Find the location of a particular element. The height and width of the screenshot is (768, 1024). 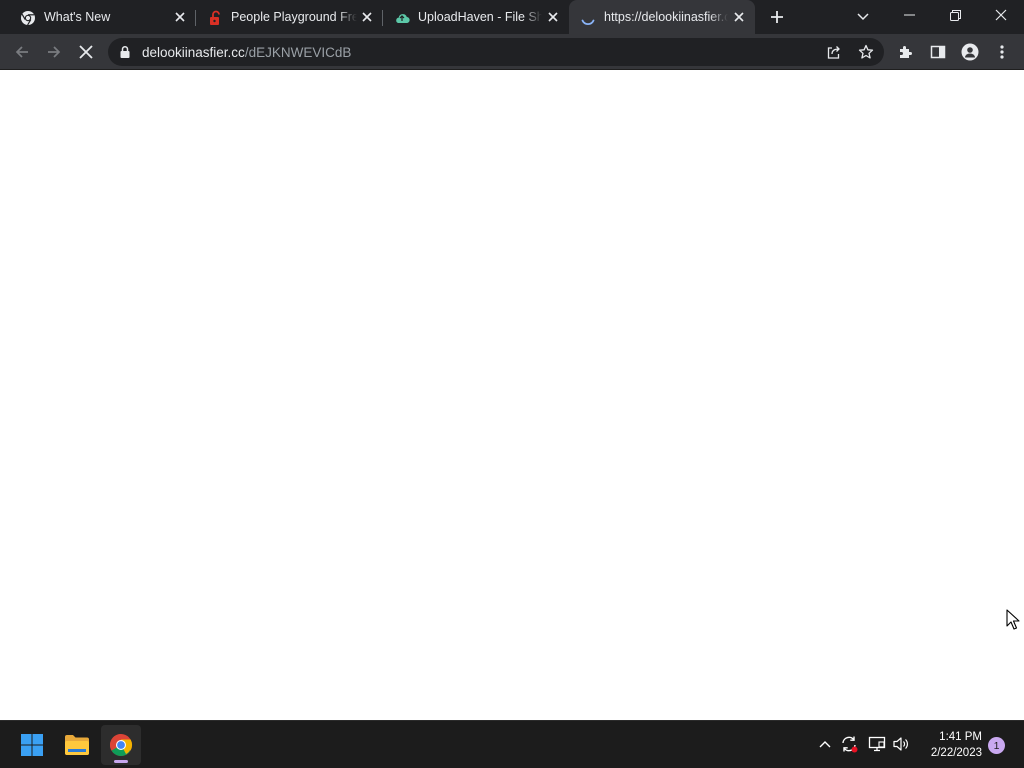

sync-icon is located at coordinates (850, 744).